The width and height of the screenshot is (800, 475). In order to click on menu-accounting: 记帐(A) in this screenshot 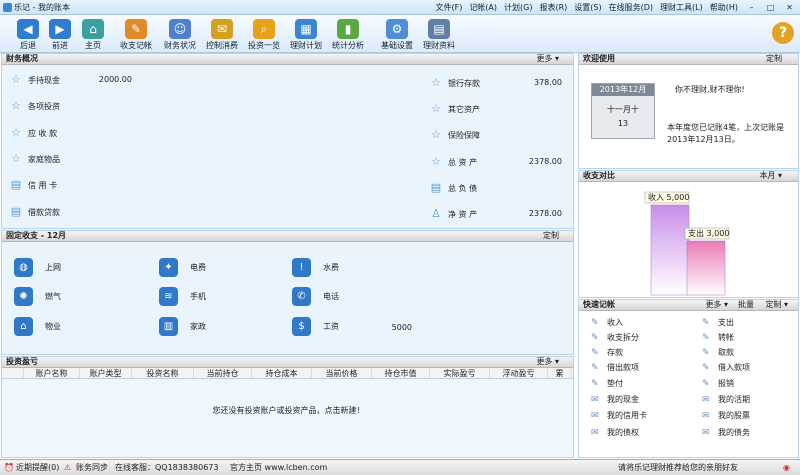, I will do `click(483, 7)`.